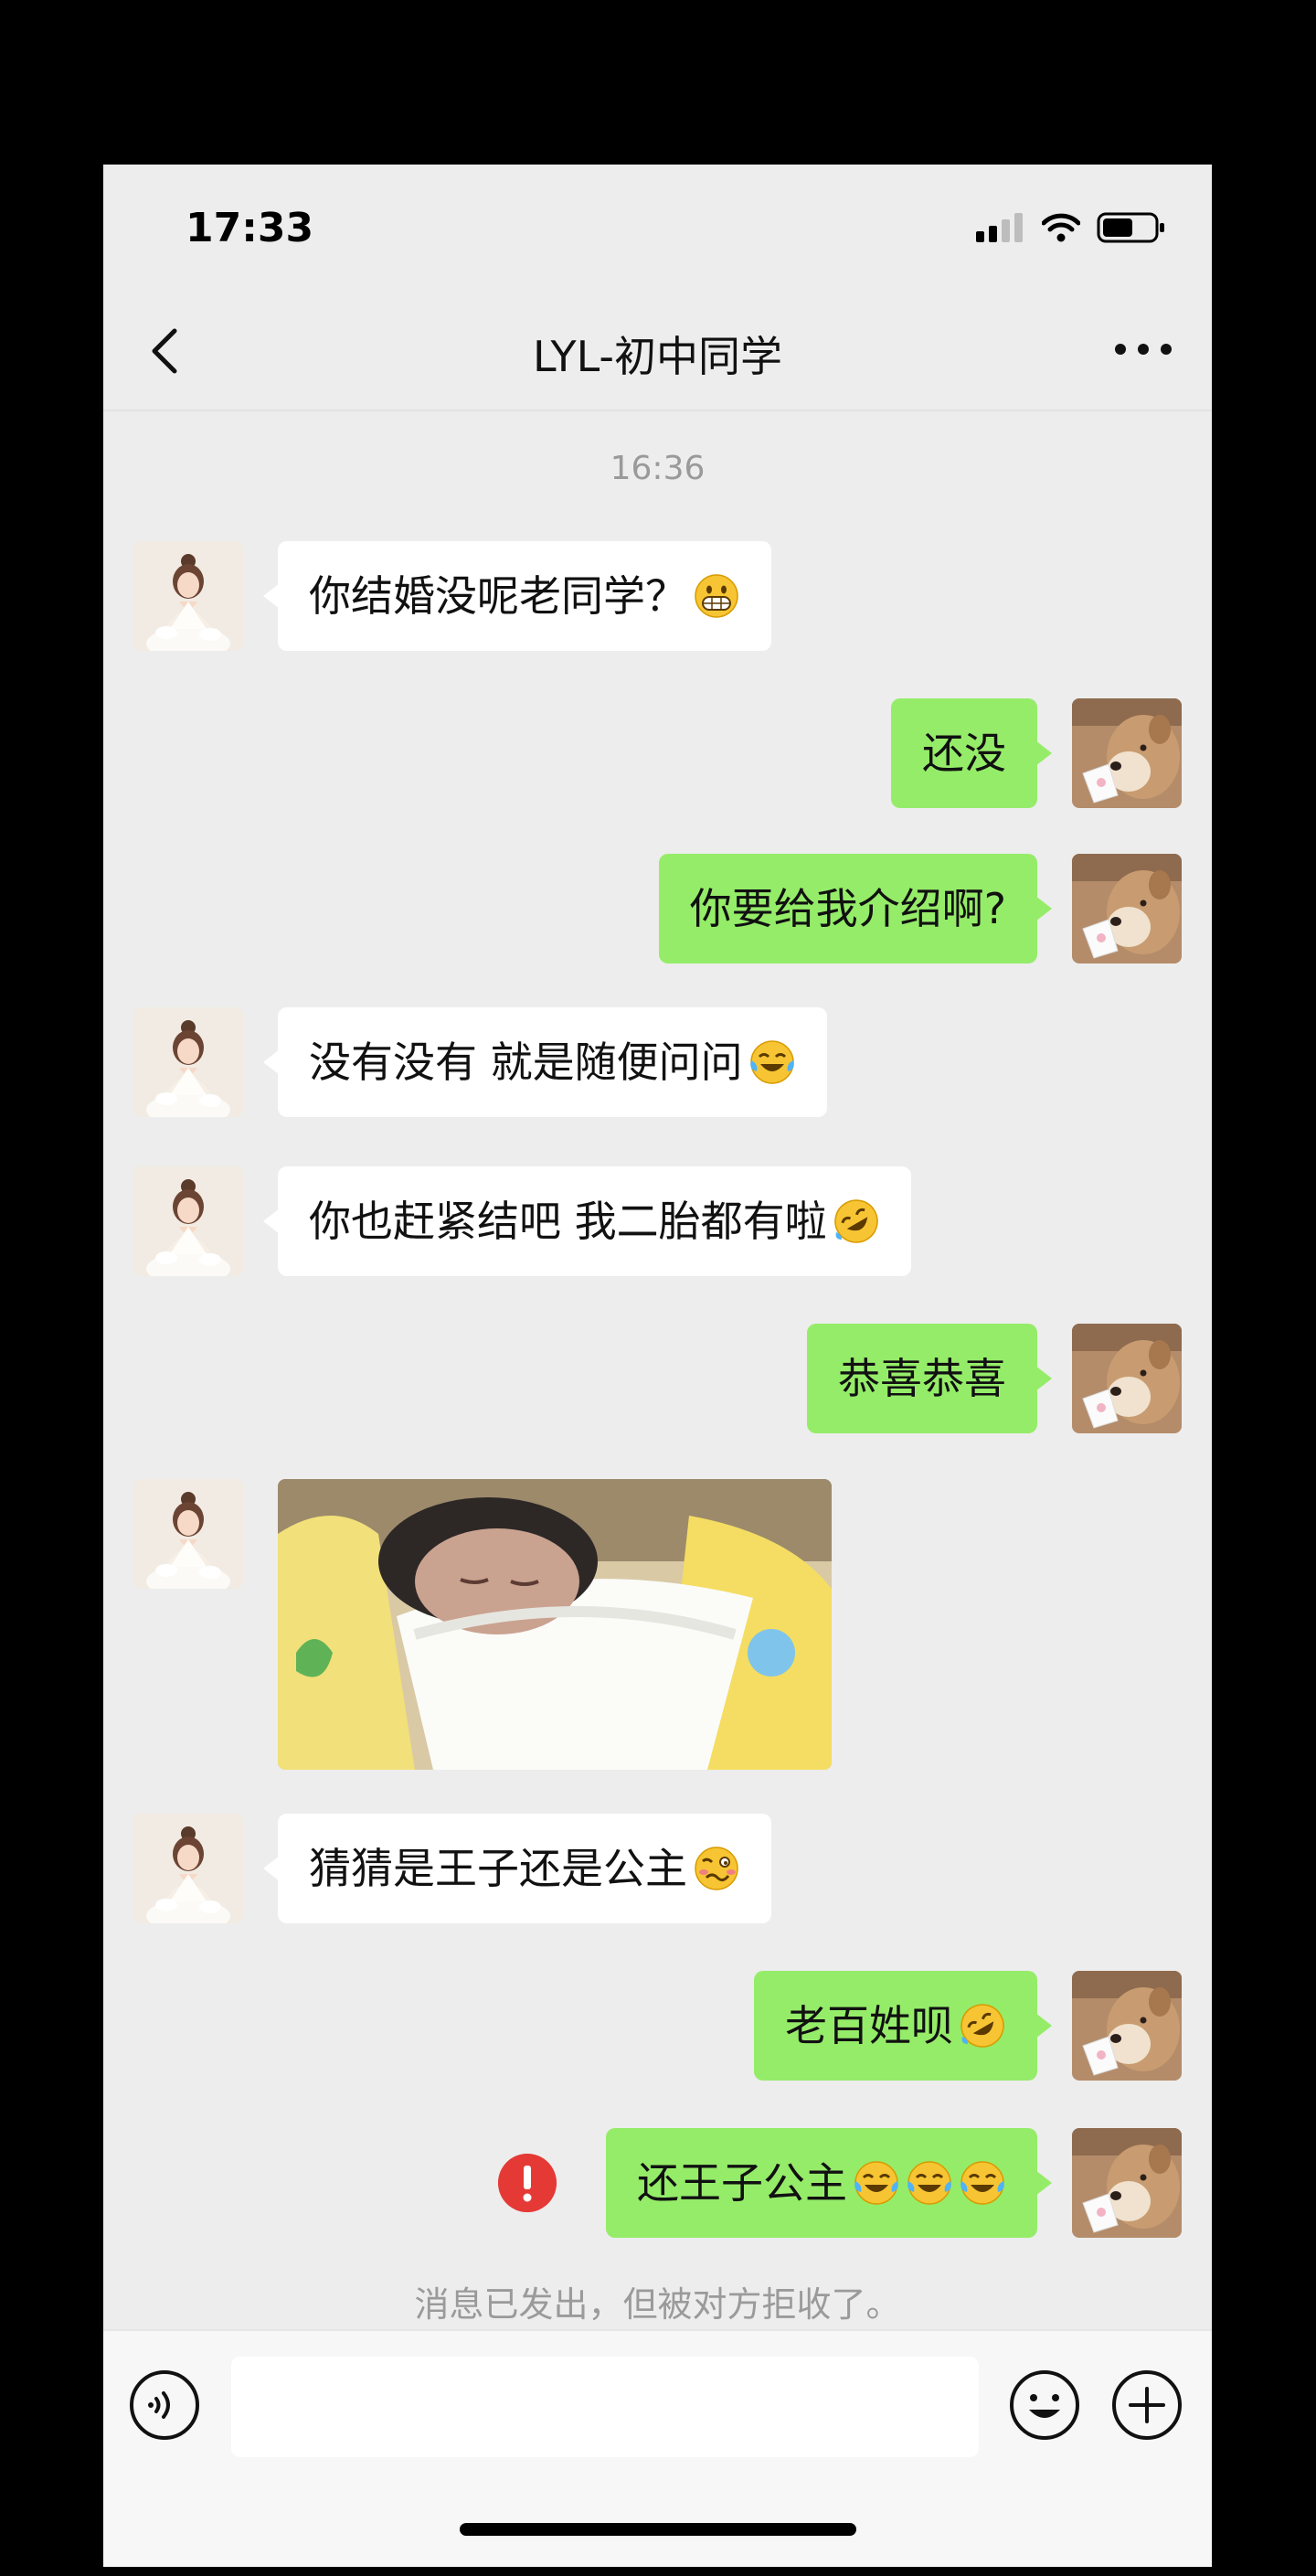 This screenshot has height=2576, width=1316. I want to click on message-bubble: 老百姓呗, so click(903, 2026).